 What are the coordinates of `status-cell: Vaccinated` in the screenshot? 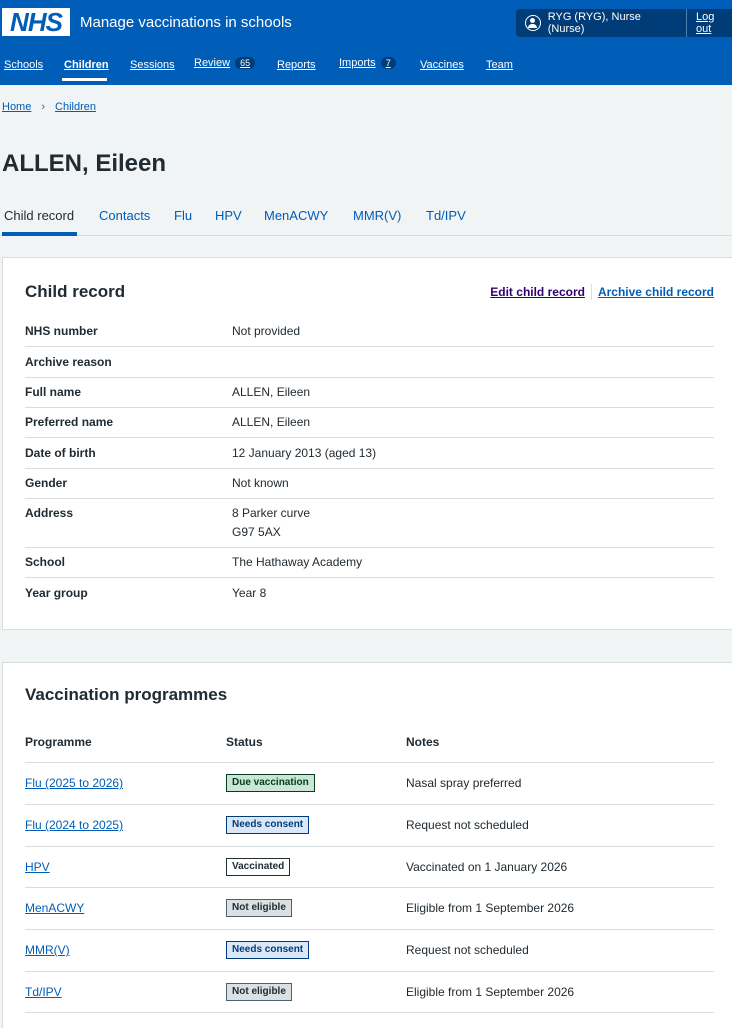 It's located at (258, 867).